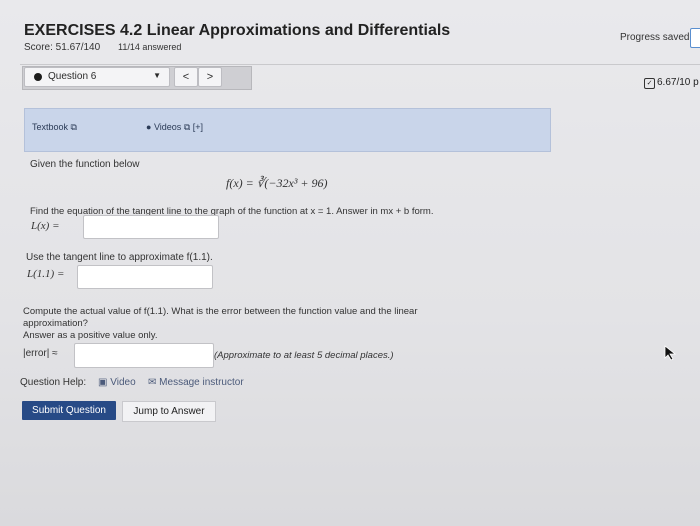  What do you see at coordinates (655, 37) in the screenshot?
I see `progress-status: Progress saved` at bounding box center [655, 37].